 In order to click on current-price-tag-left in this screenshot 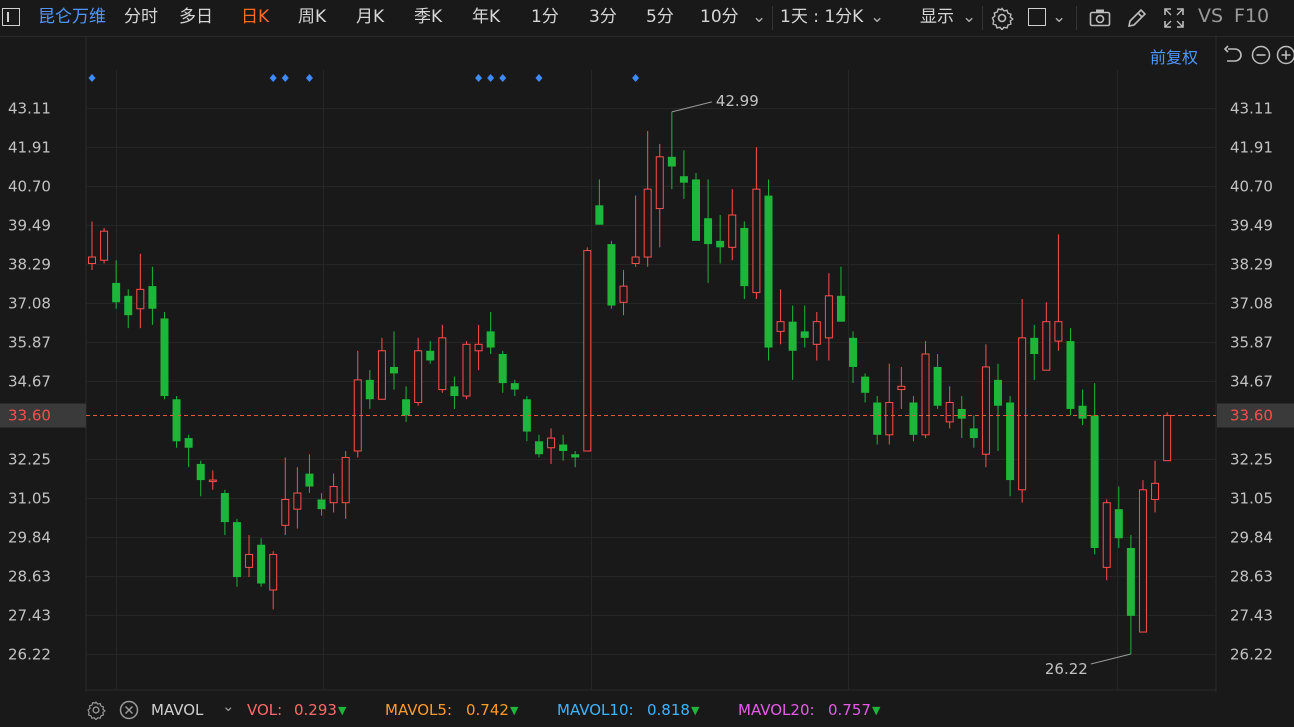, I will do `click(43, 415)`.